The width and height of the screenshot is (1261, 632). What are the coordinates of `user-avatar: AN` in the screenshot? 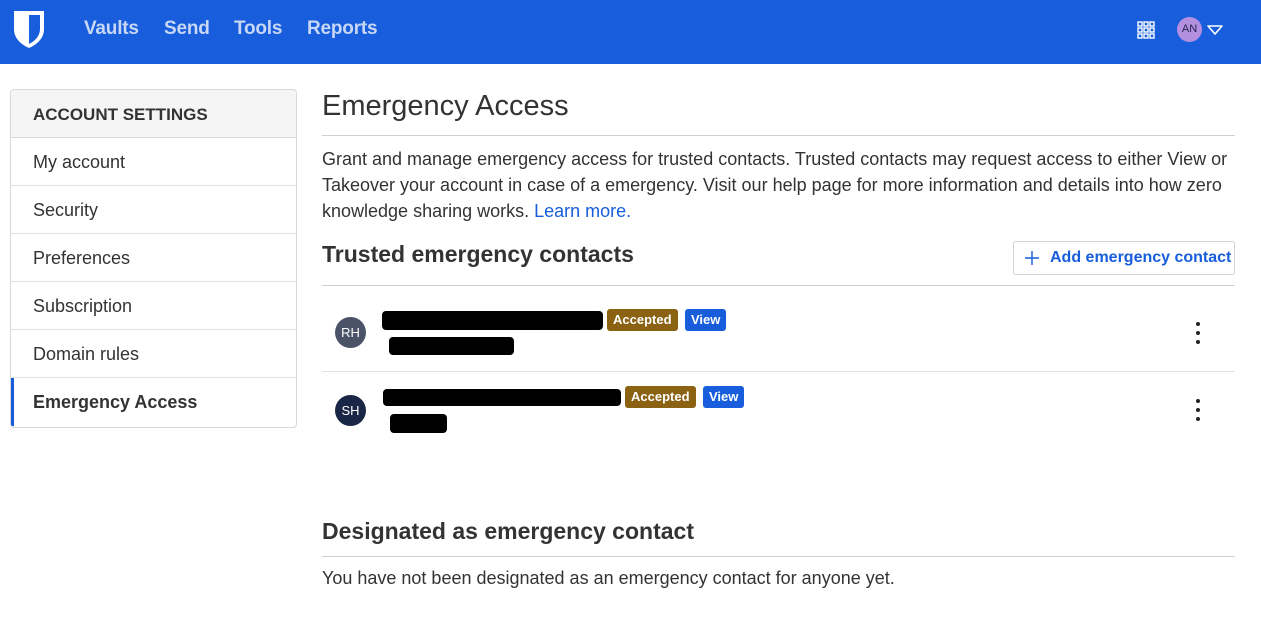 It's located at (1189, 29).